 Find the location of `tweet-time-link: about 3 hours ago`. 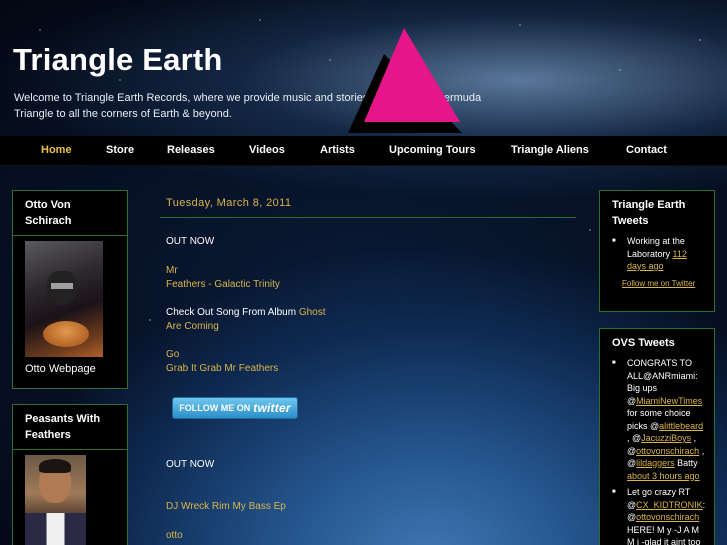

tweet-time-link: about 3 hours ago is located at coordinates (663, 476).